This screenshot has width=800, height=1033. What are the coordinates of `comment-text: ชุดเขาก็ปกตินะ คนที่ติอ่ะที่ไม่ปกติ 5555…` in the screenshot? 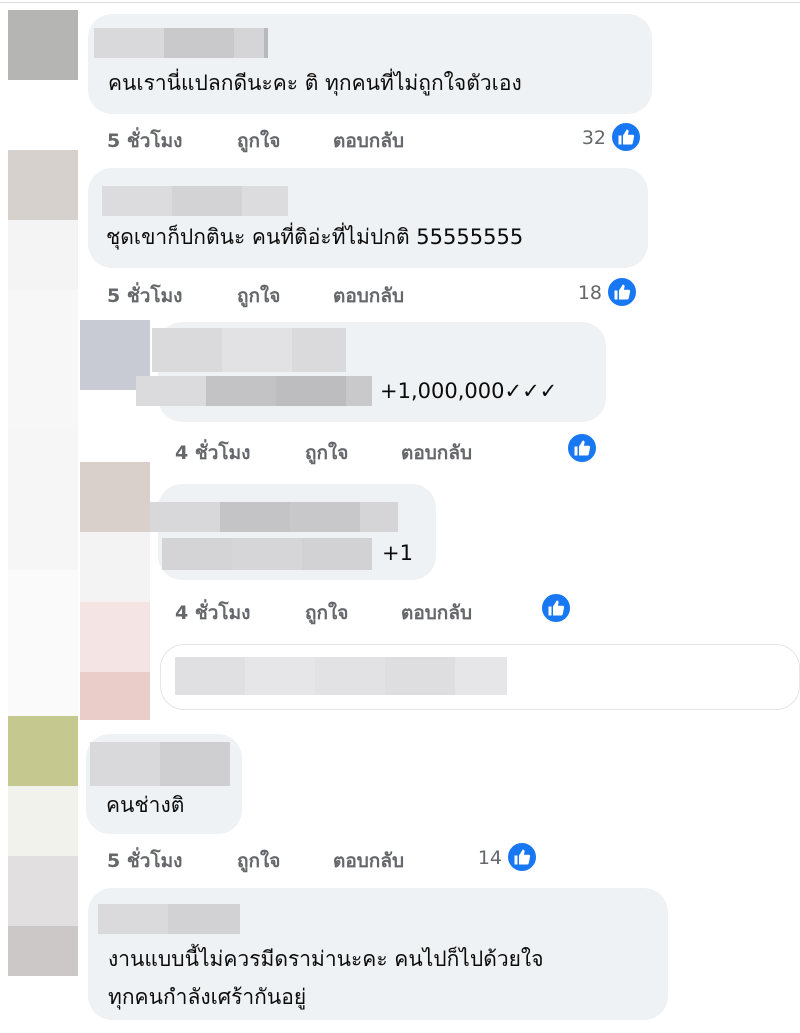 It's located at (315, 237).